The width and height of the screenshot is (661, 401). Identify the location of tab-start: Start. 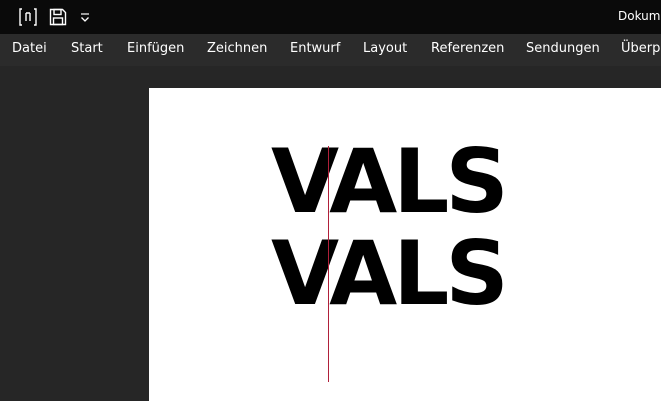
(87, 48).